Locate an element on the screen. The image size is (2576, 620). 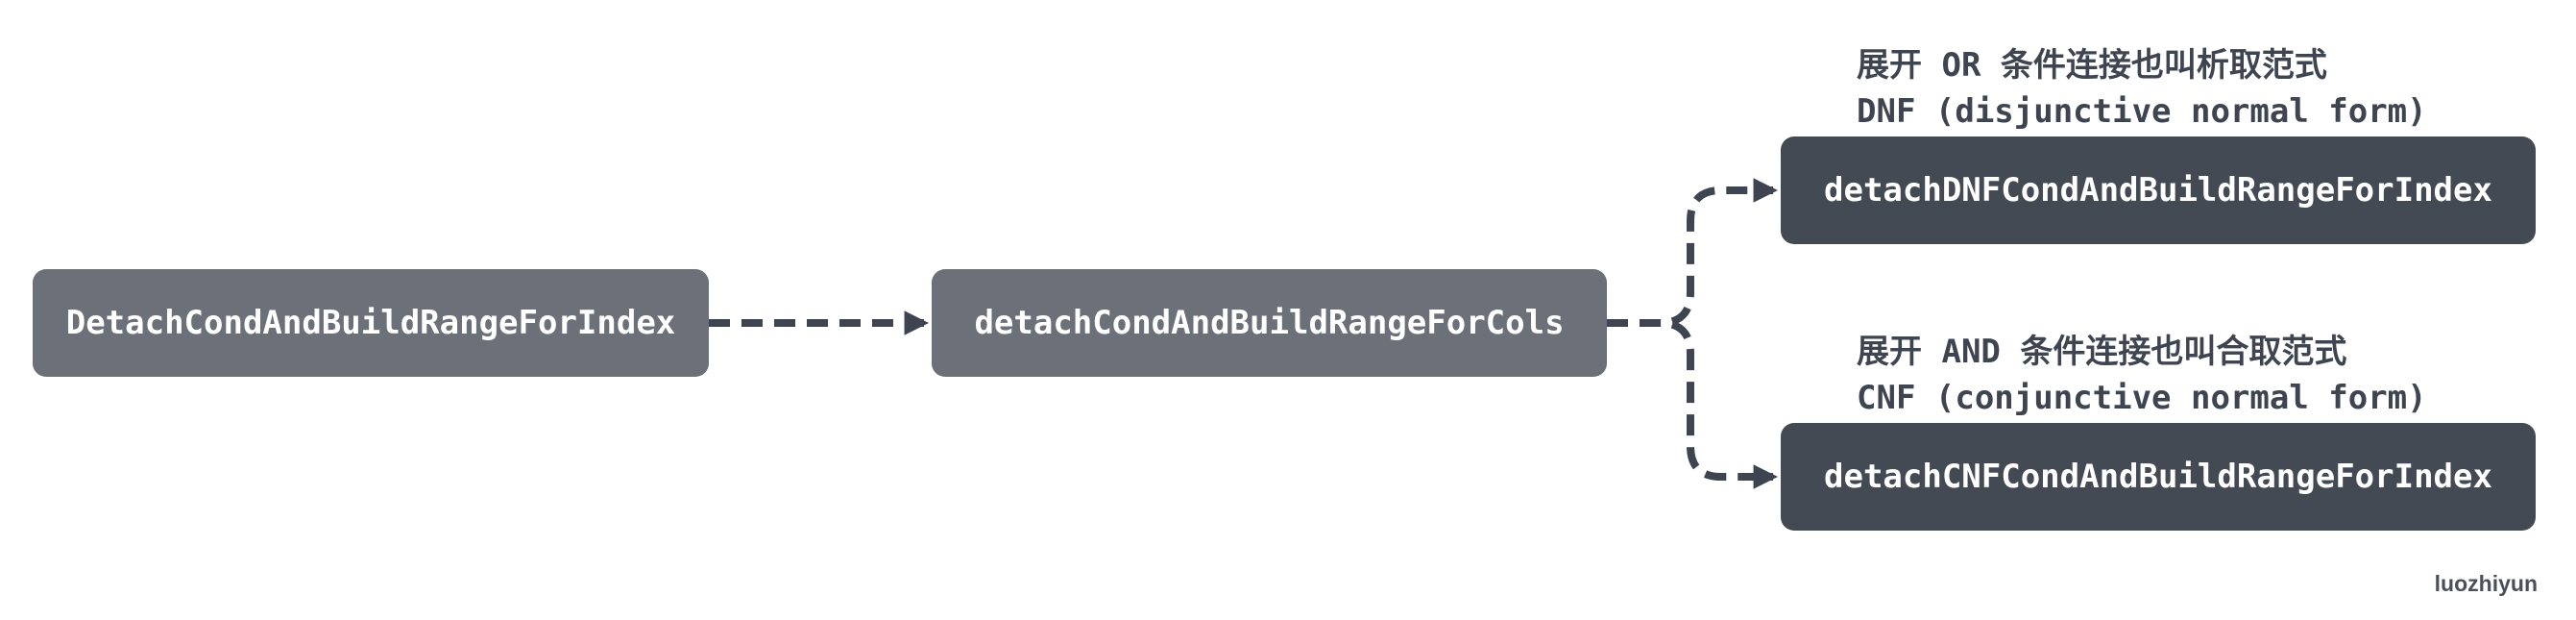
edge-cols-to-dnf is located at coordinates (1693, 253).